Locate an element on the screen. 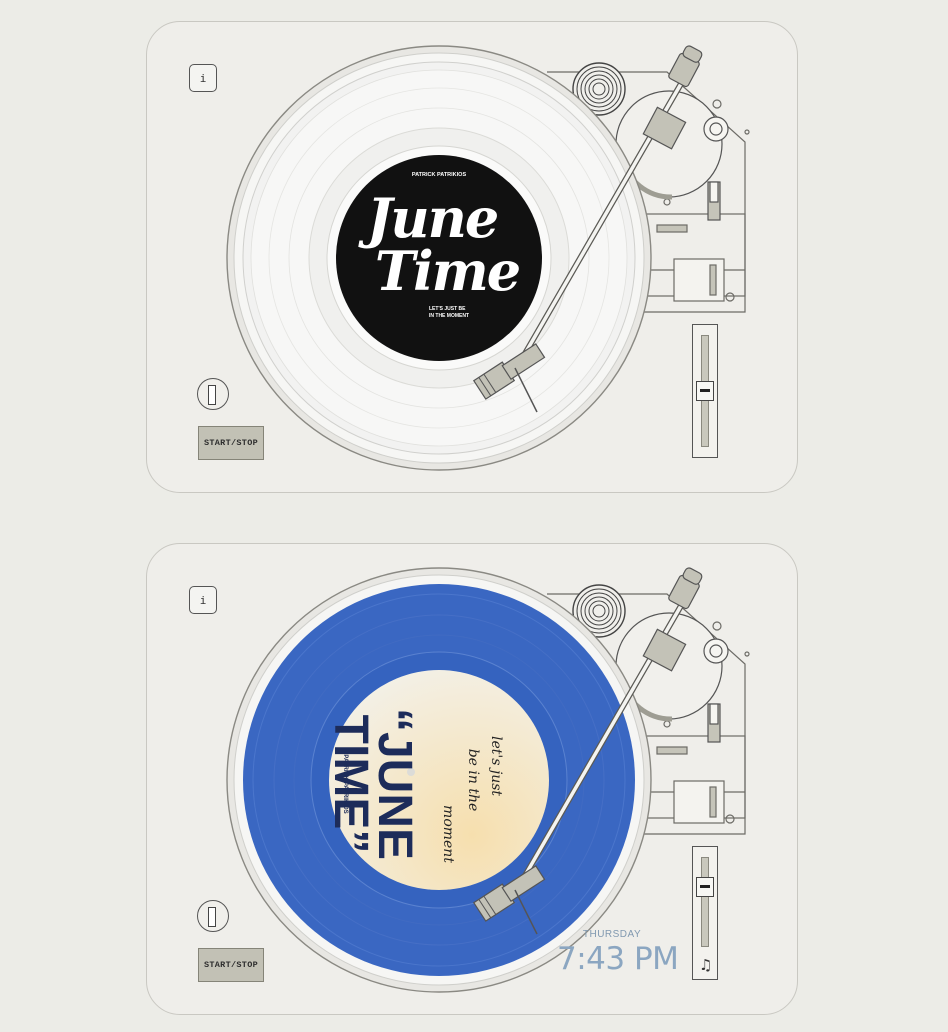  music-note-icon: ♫ is located at coordinates (705, 965).